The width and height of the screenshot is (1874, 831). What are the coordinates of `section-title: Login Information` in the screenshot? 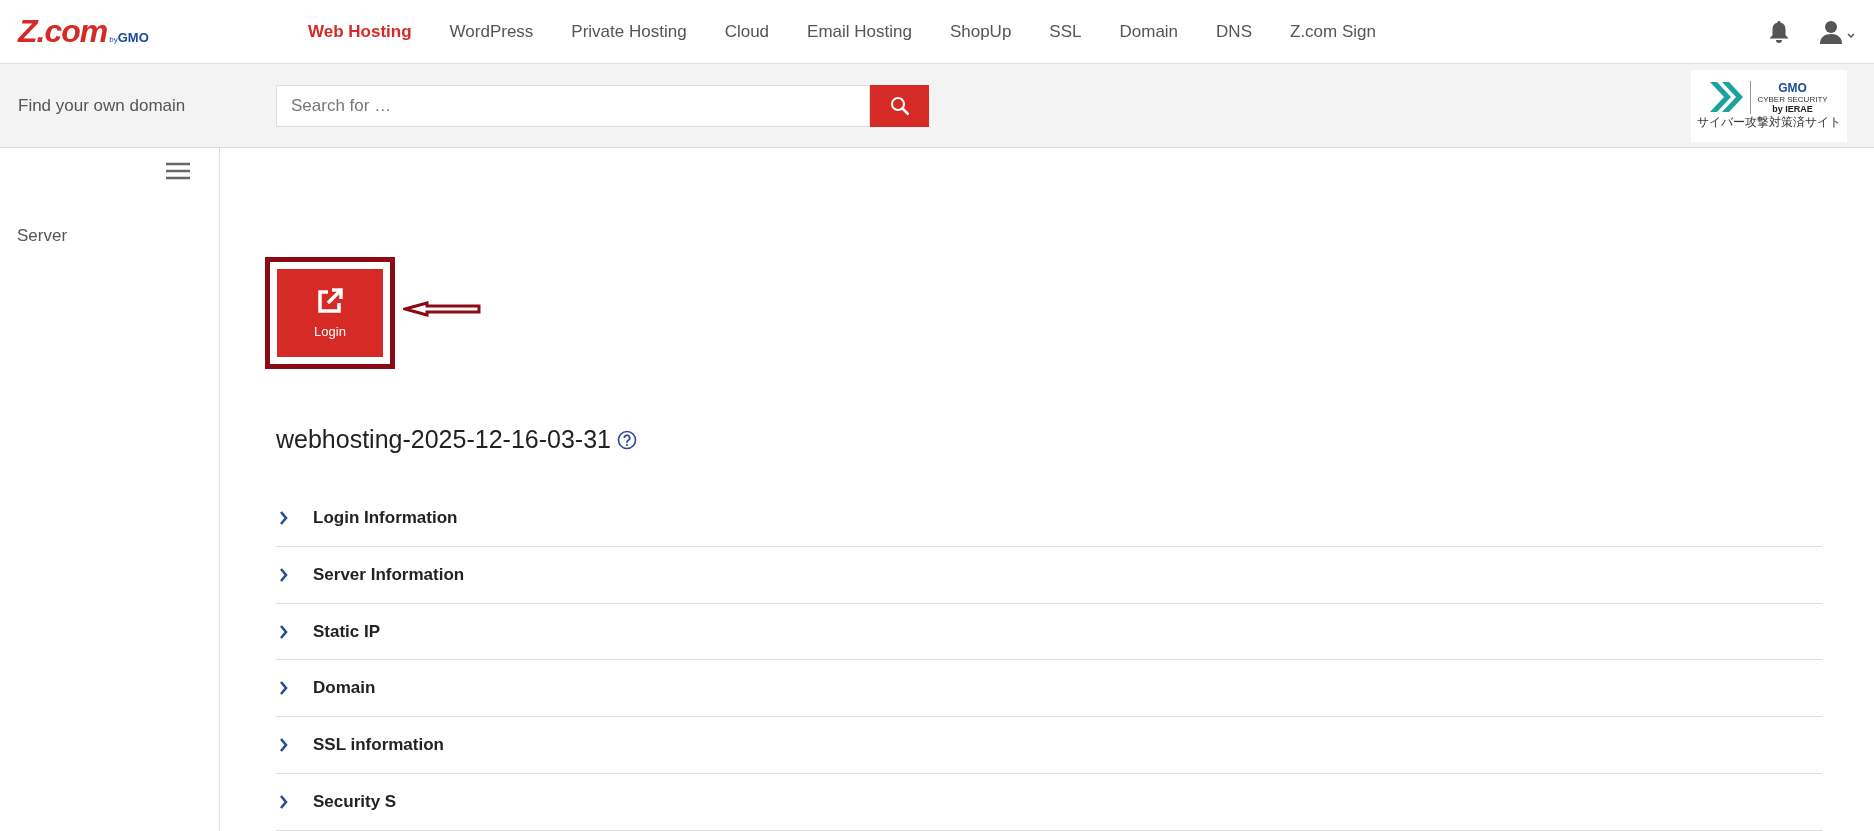 It's located at (385, 517).